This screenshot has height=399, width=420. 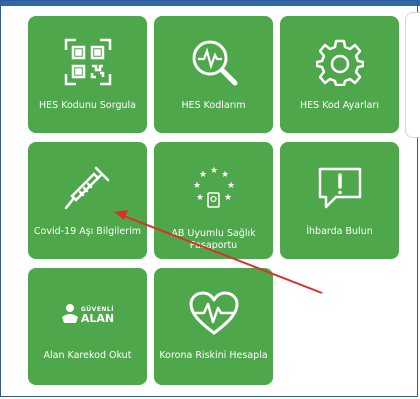 I want to click on tile-hes-kod-ayarlari: HES Kod Ayarları, so click(x=339, y=74).